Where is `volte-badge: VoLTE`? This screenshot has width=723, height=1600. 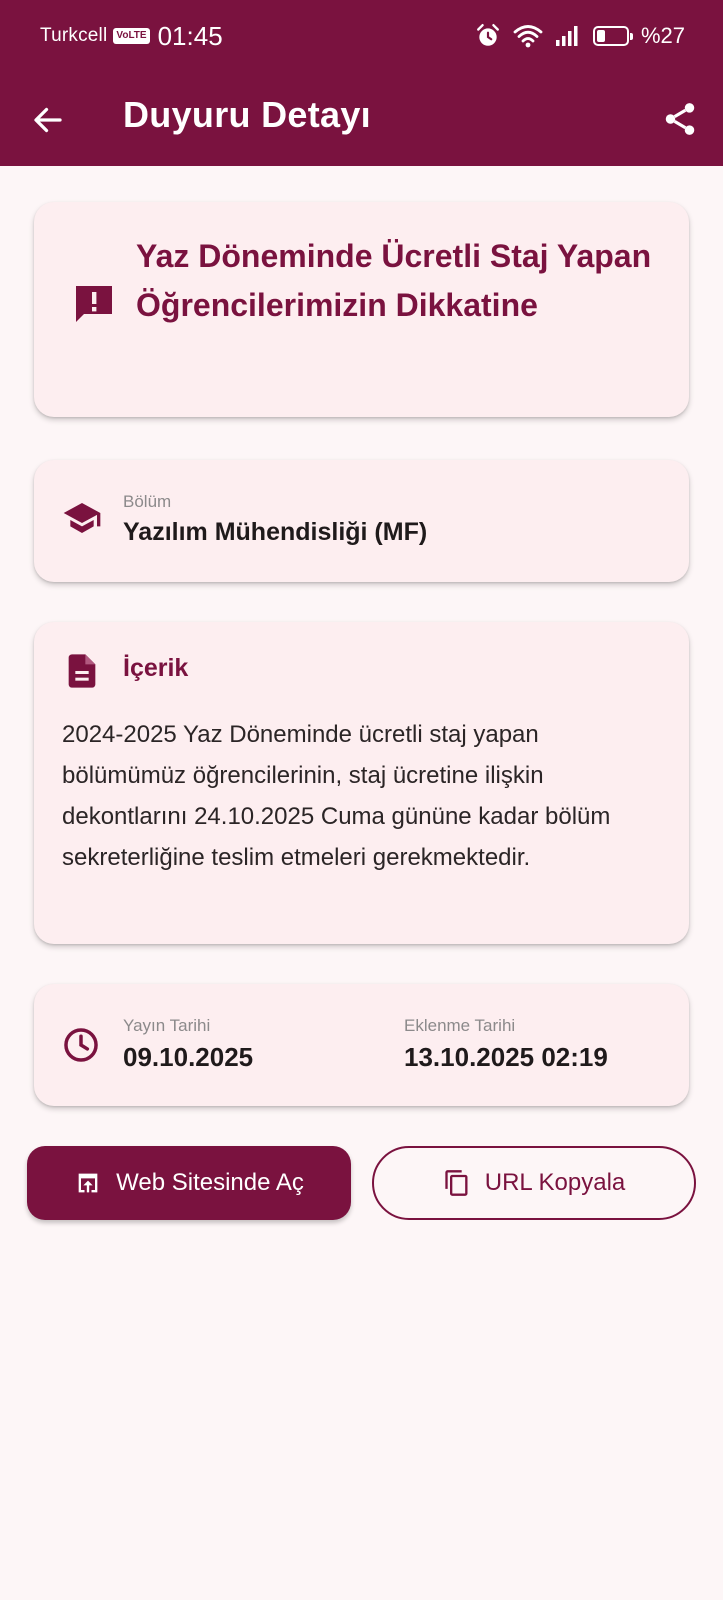
volte-badge: VoLTE is located at coordinates (131, 36).